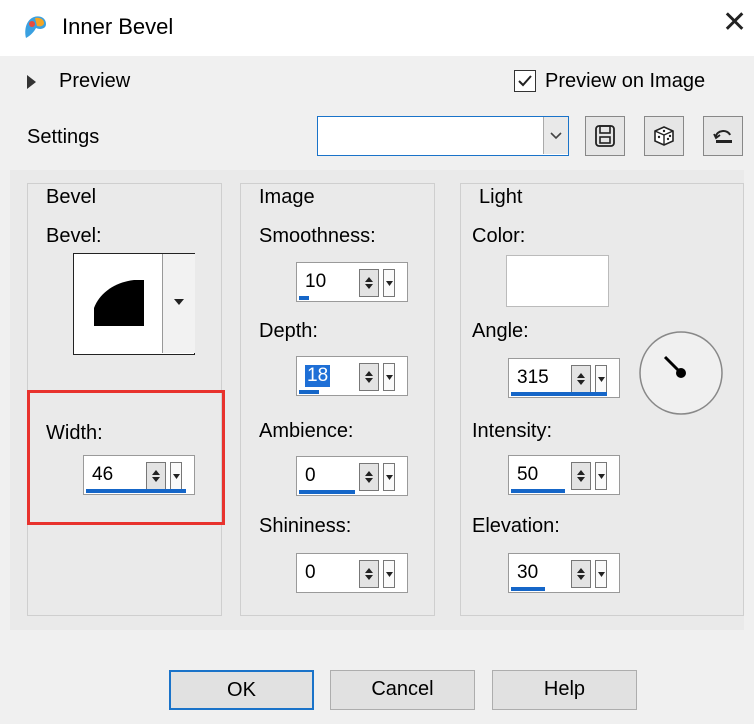 This screenshot has height=724, width=754. Describe the element at coordinates (499, 236) in the screenshot. I see `color-label: Color:` at that location.